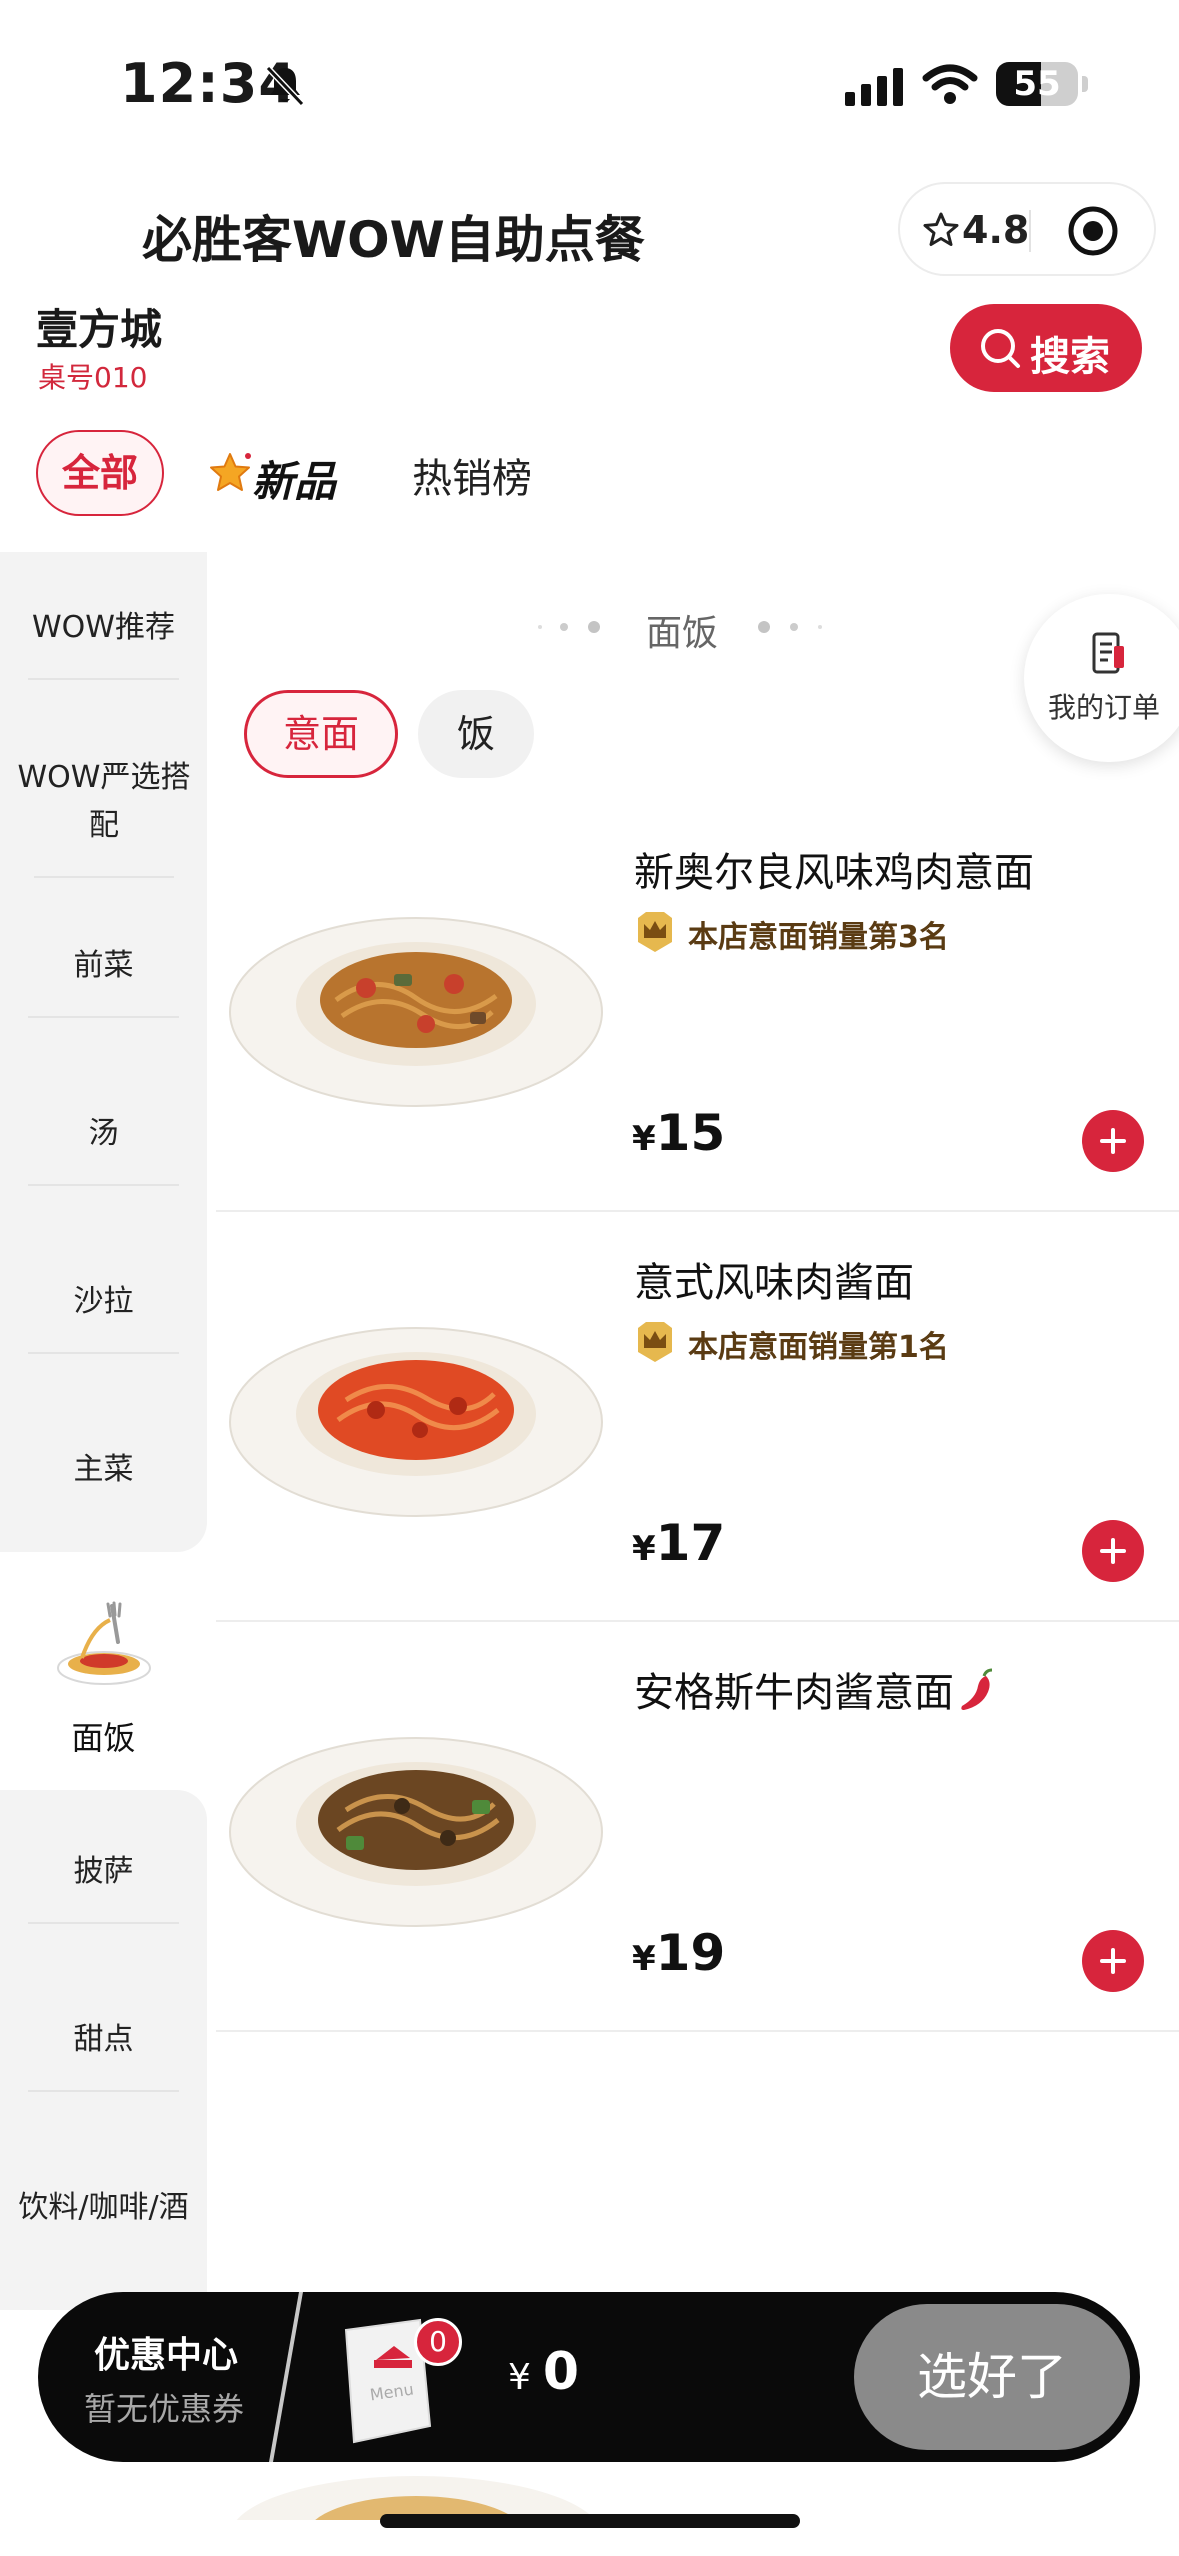  What do you see at coordinates (104, 816) in the screenshot?
I see `sidebar-item-wow-selection: WOW严选搭配` at bounding box center [104, 816].